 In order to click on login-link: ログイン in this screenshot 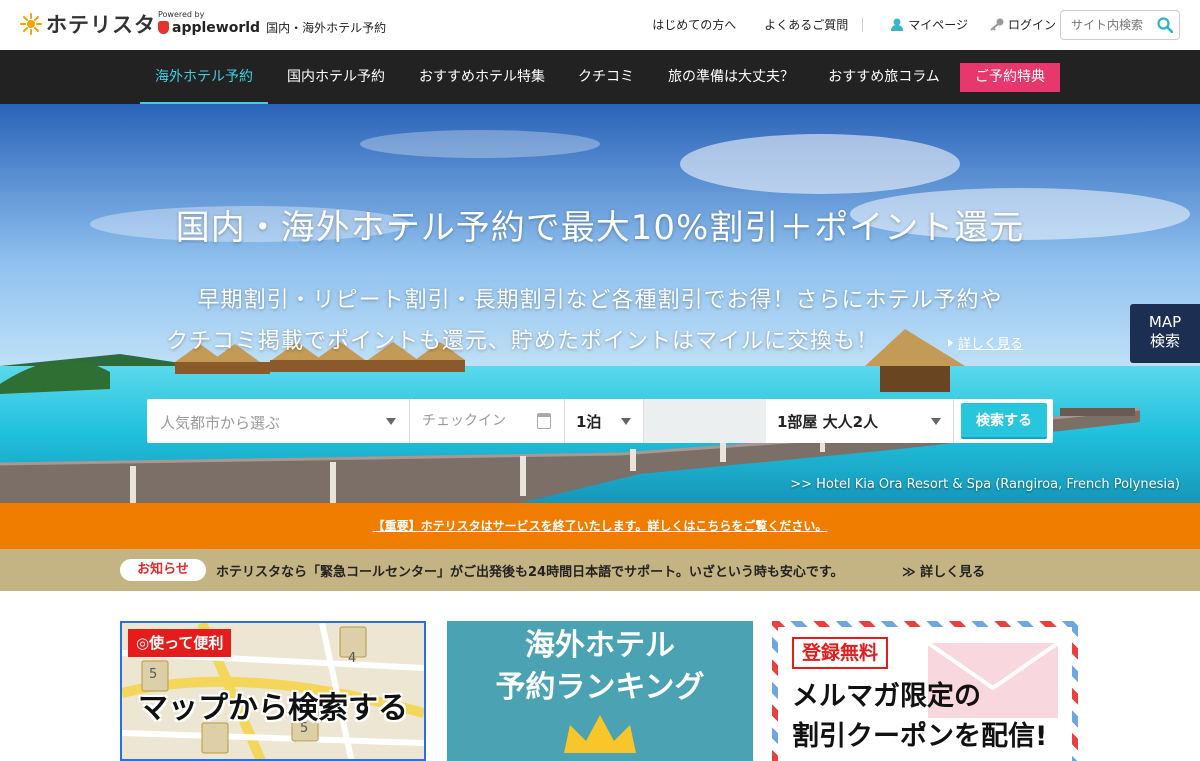, I will do `click(1023, 24)`.